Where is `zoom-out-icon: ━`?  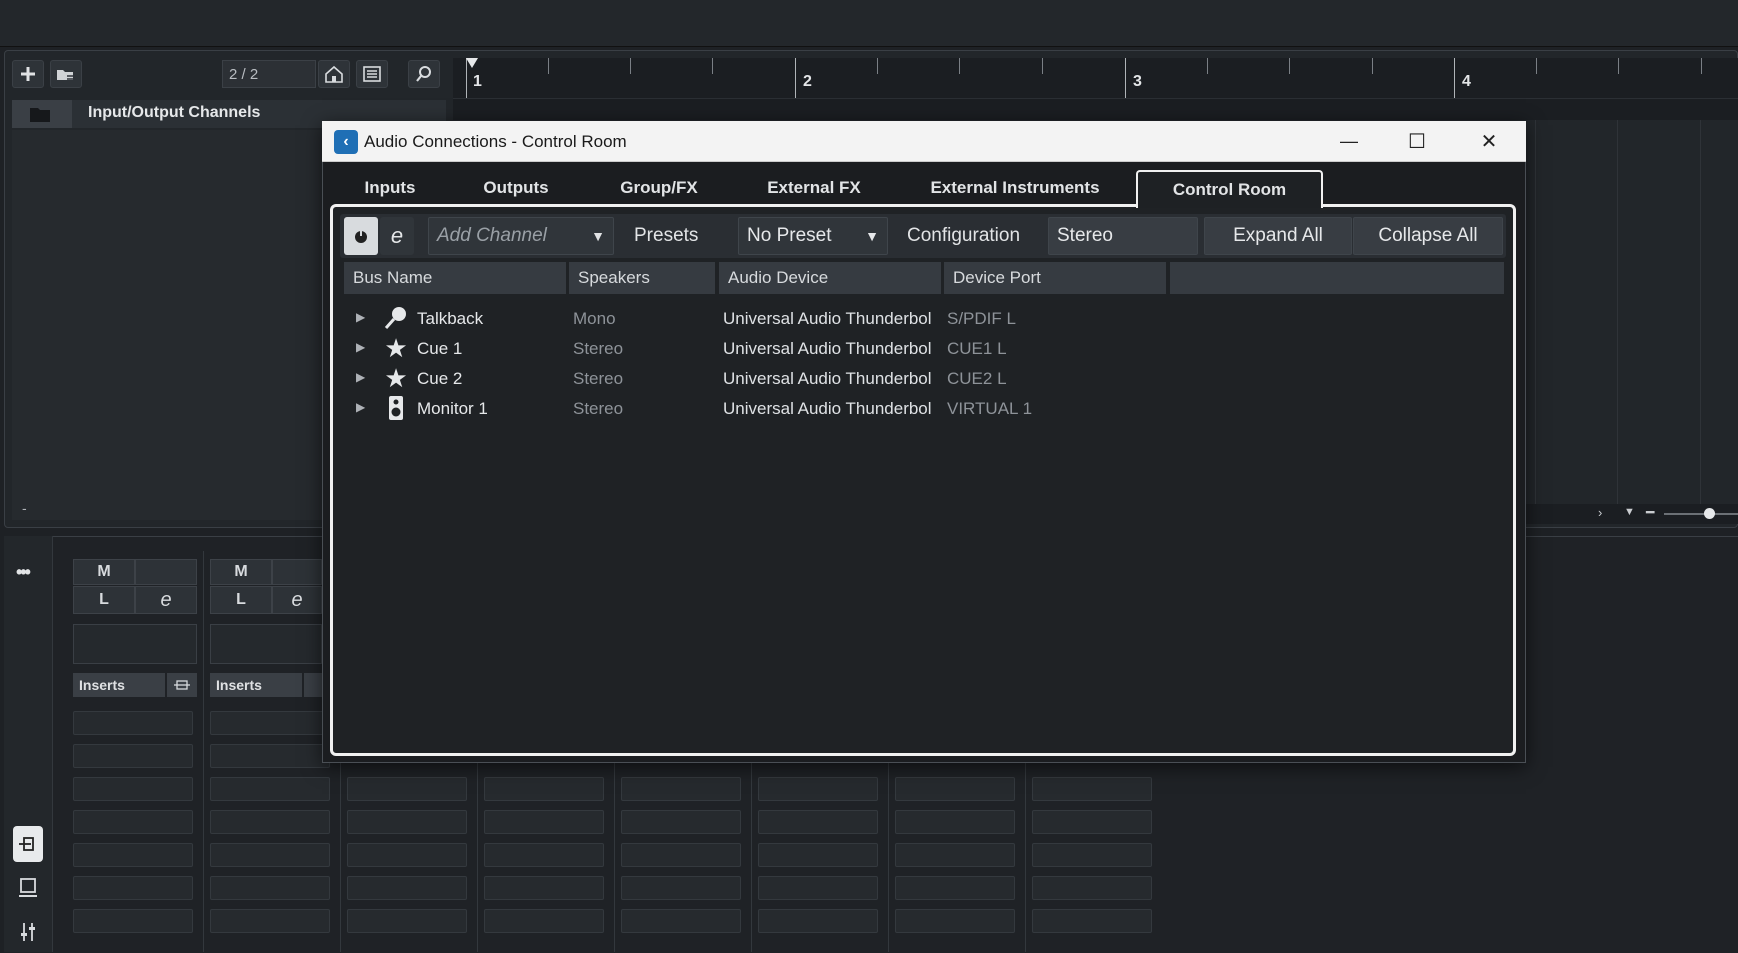
zoom-out-icon: ━ is located at coordinates (1650, 512).